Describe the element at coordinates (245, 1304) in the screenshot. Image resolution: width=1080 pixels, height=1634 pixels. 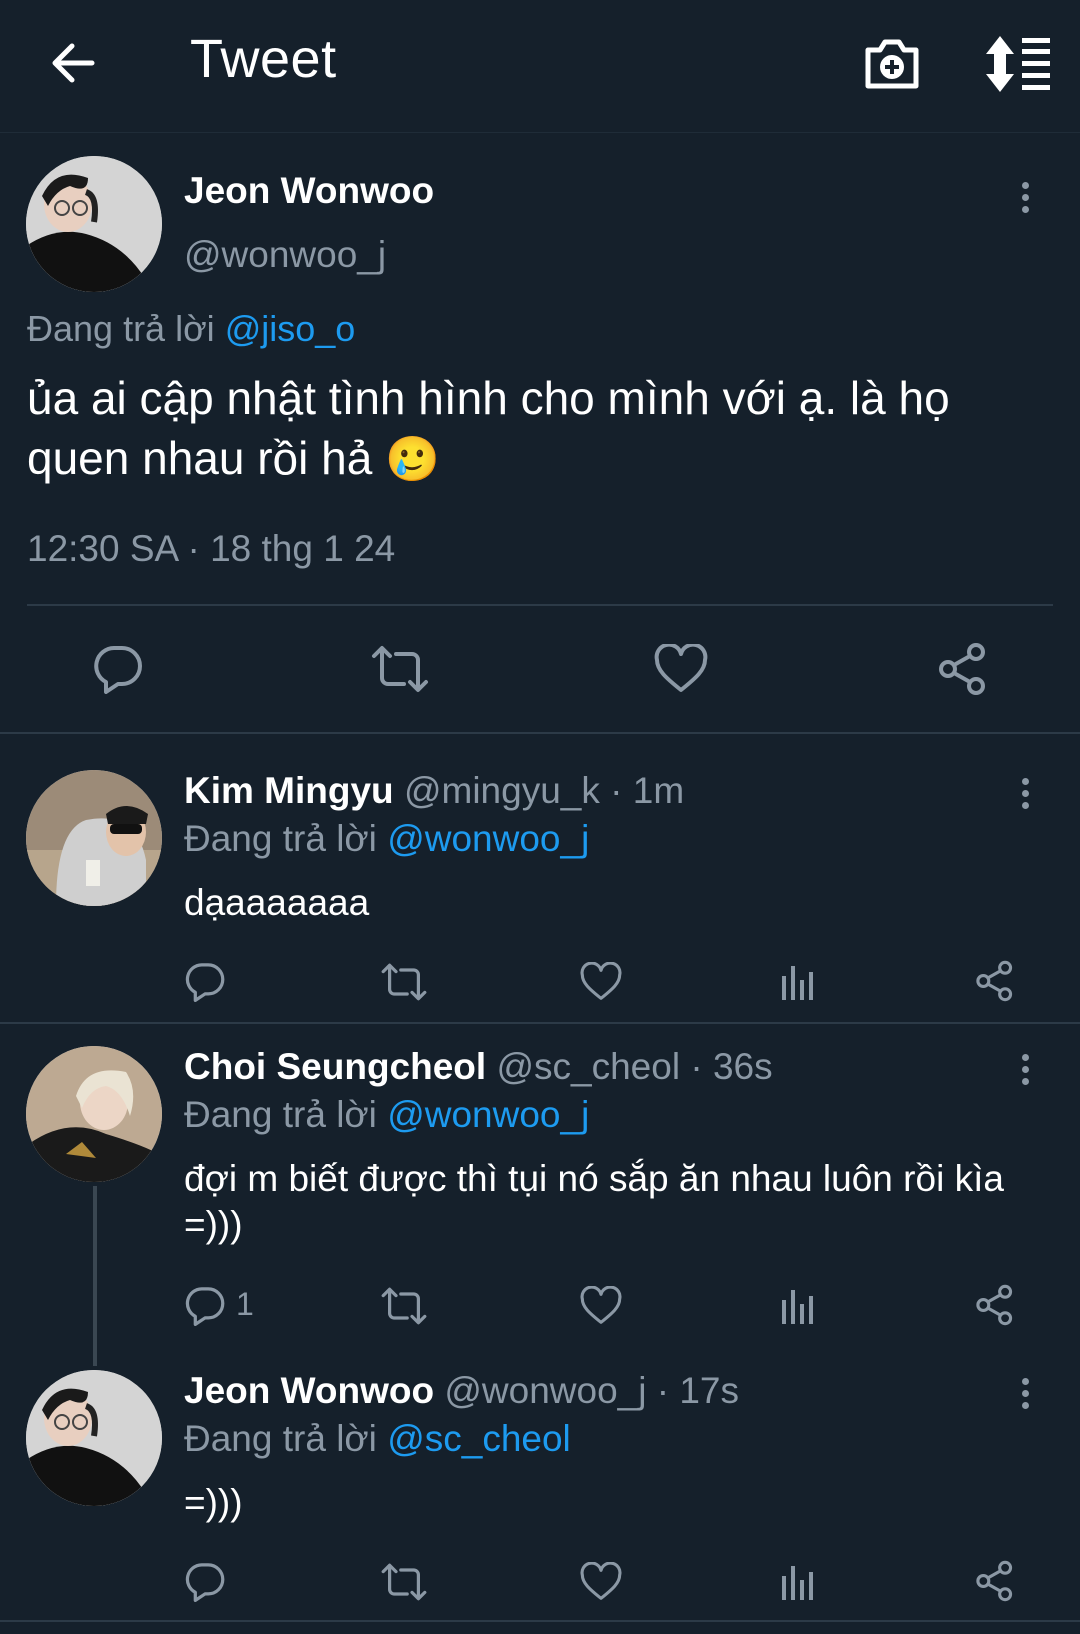
I see `reply-count: 1` at that location.